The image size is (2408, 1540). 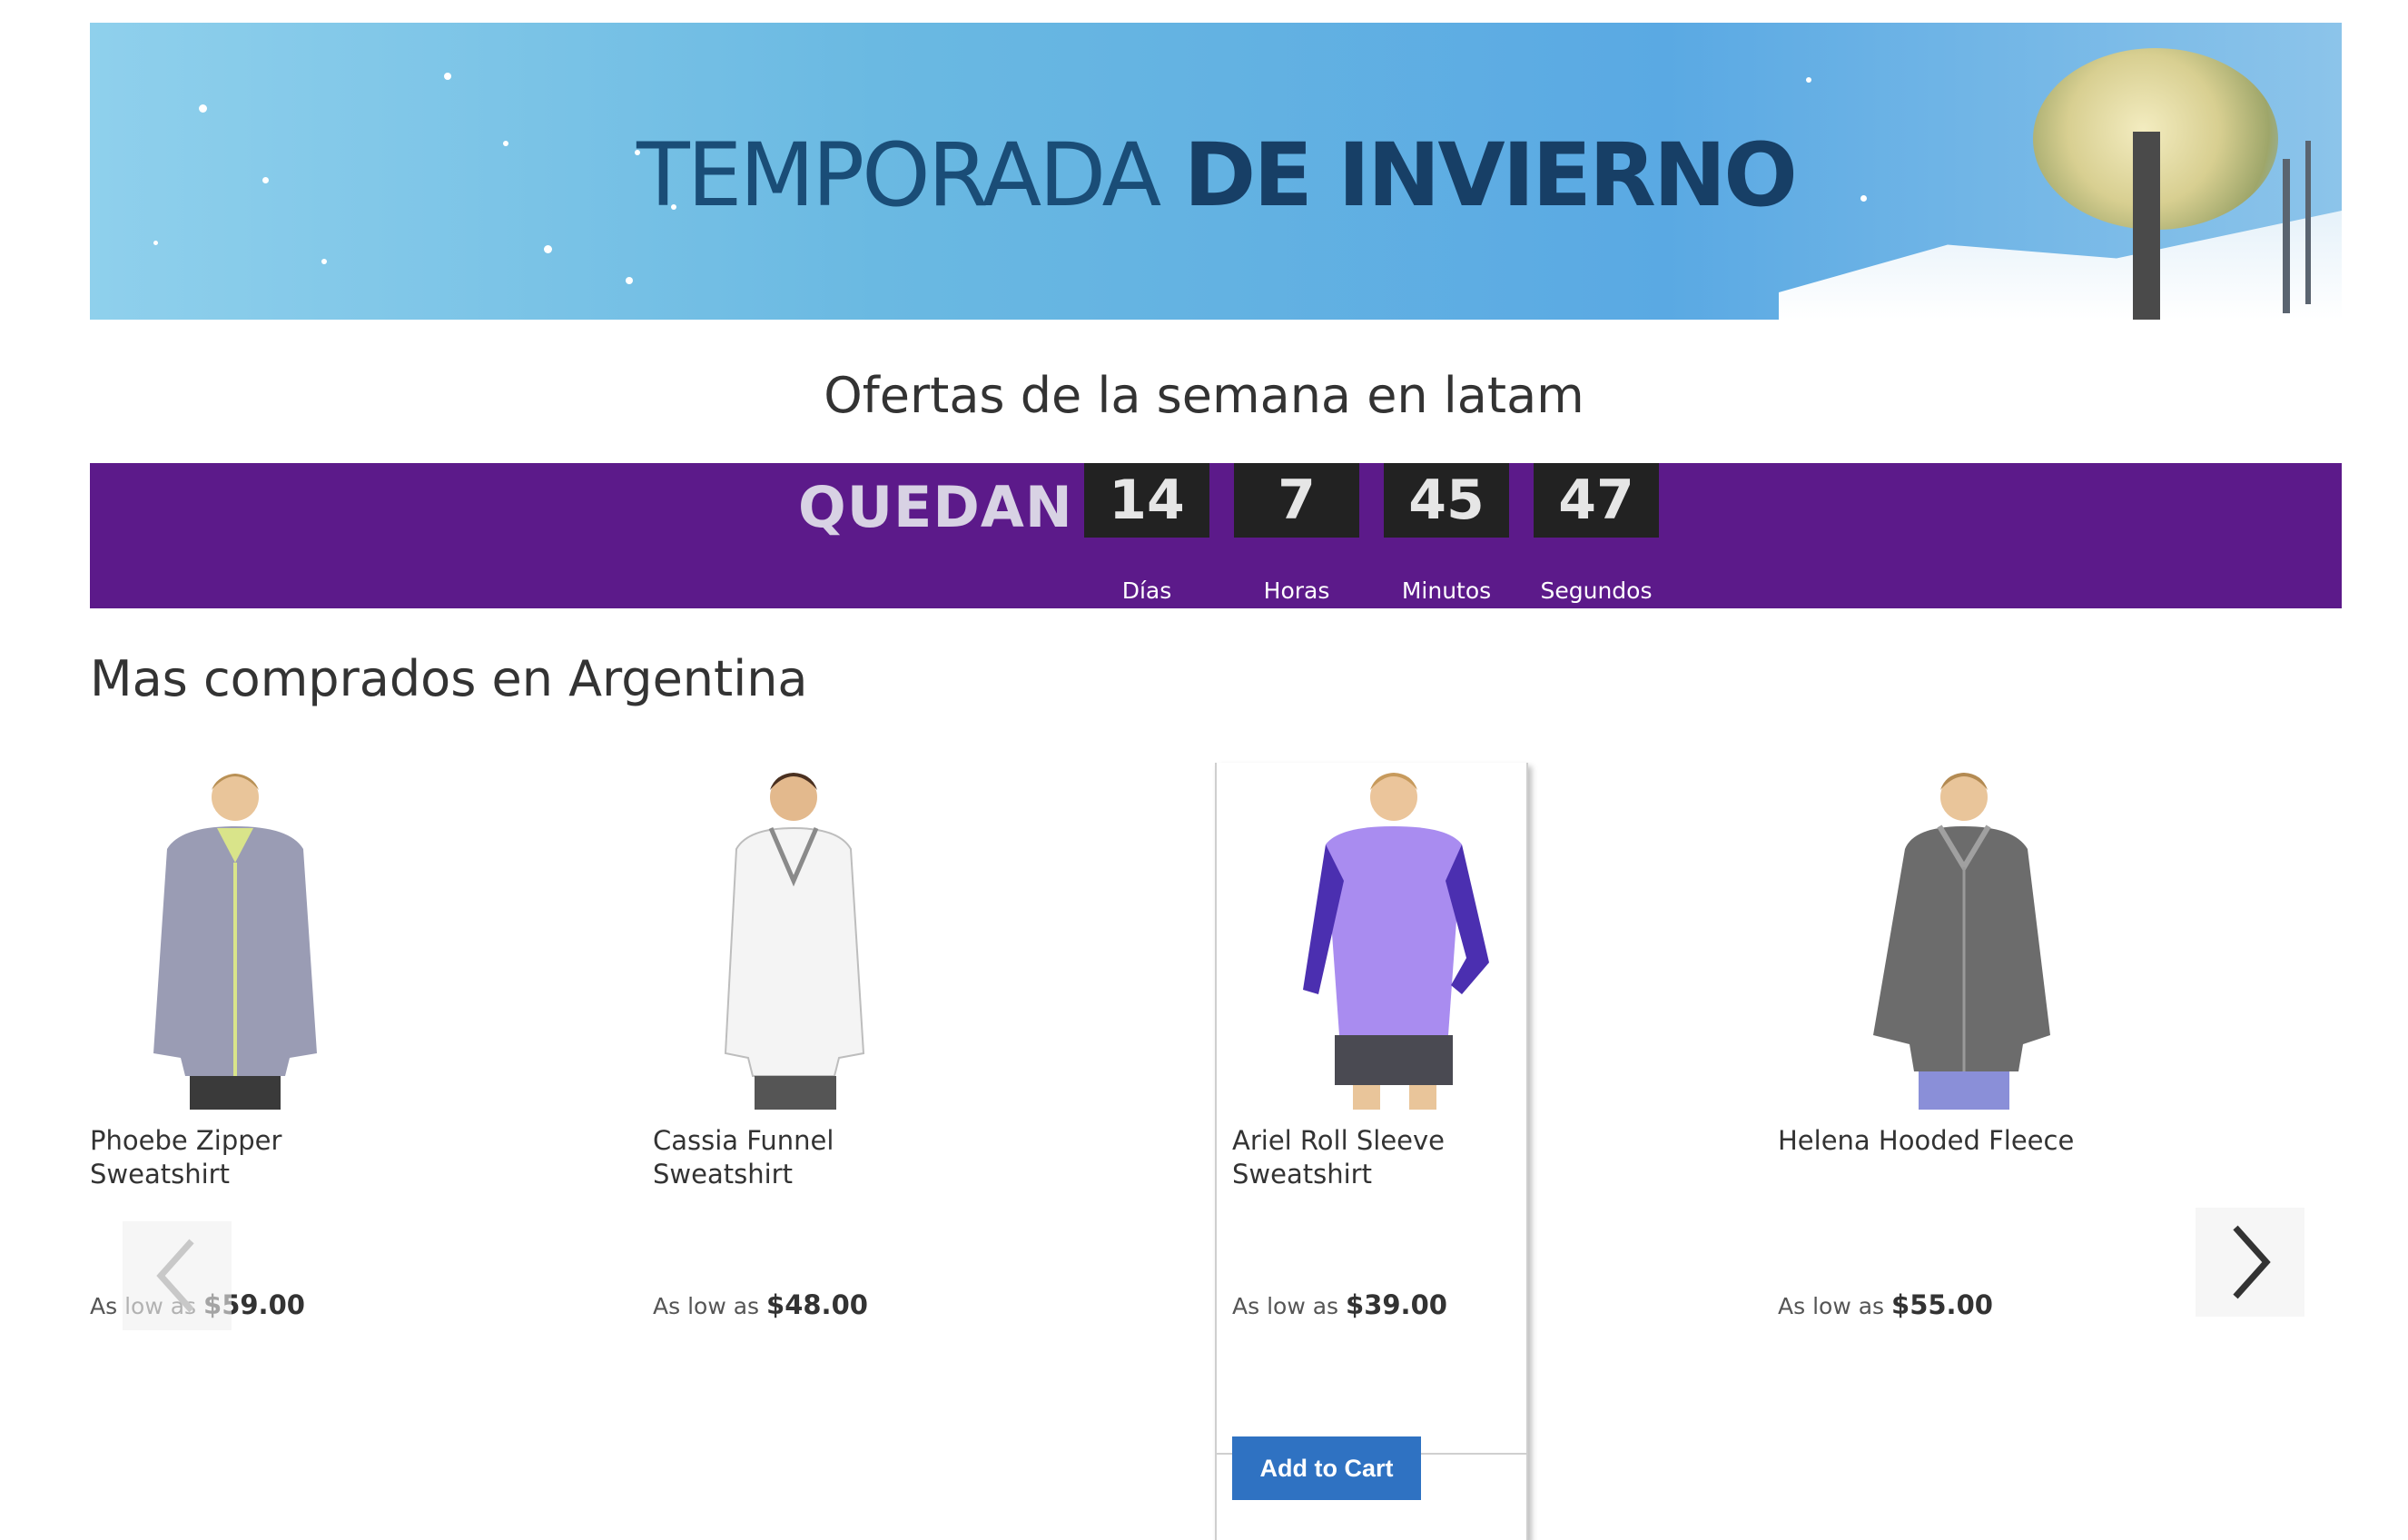 I want to click on banner-title-bold: DE INVIERNO, so click(x=1490, y=175).